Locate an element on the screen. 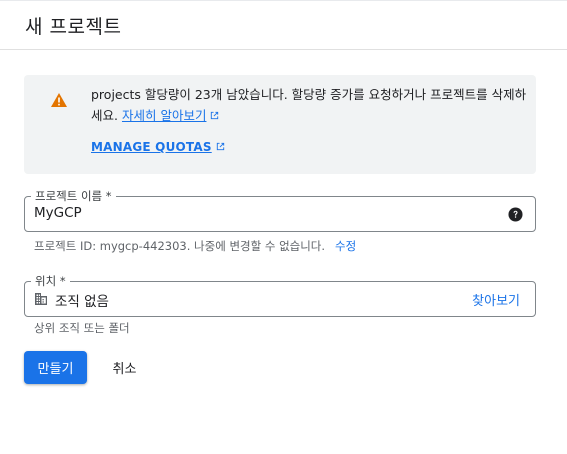 This screenshot has height=454, width=567. project-id-hint: 프로젝트 ID: mygcp-442303. 나중에 변경할 수 없습니다. 수정 is located at coordinates (195, 246).